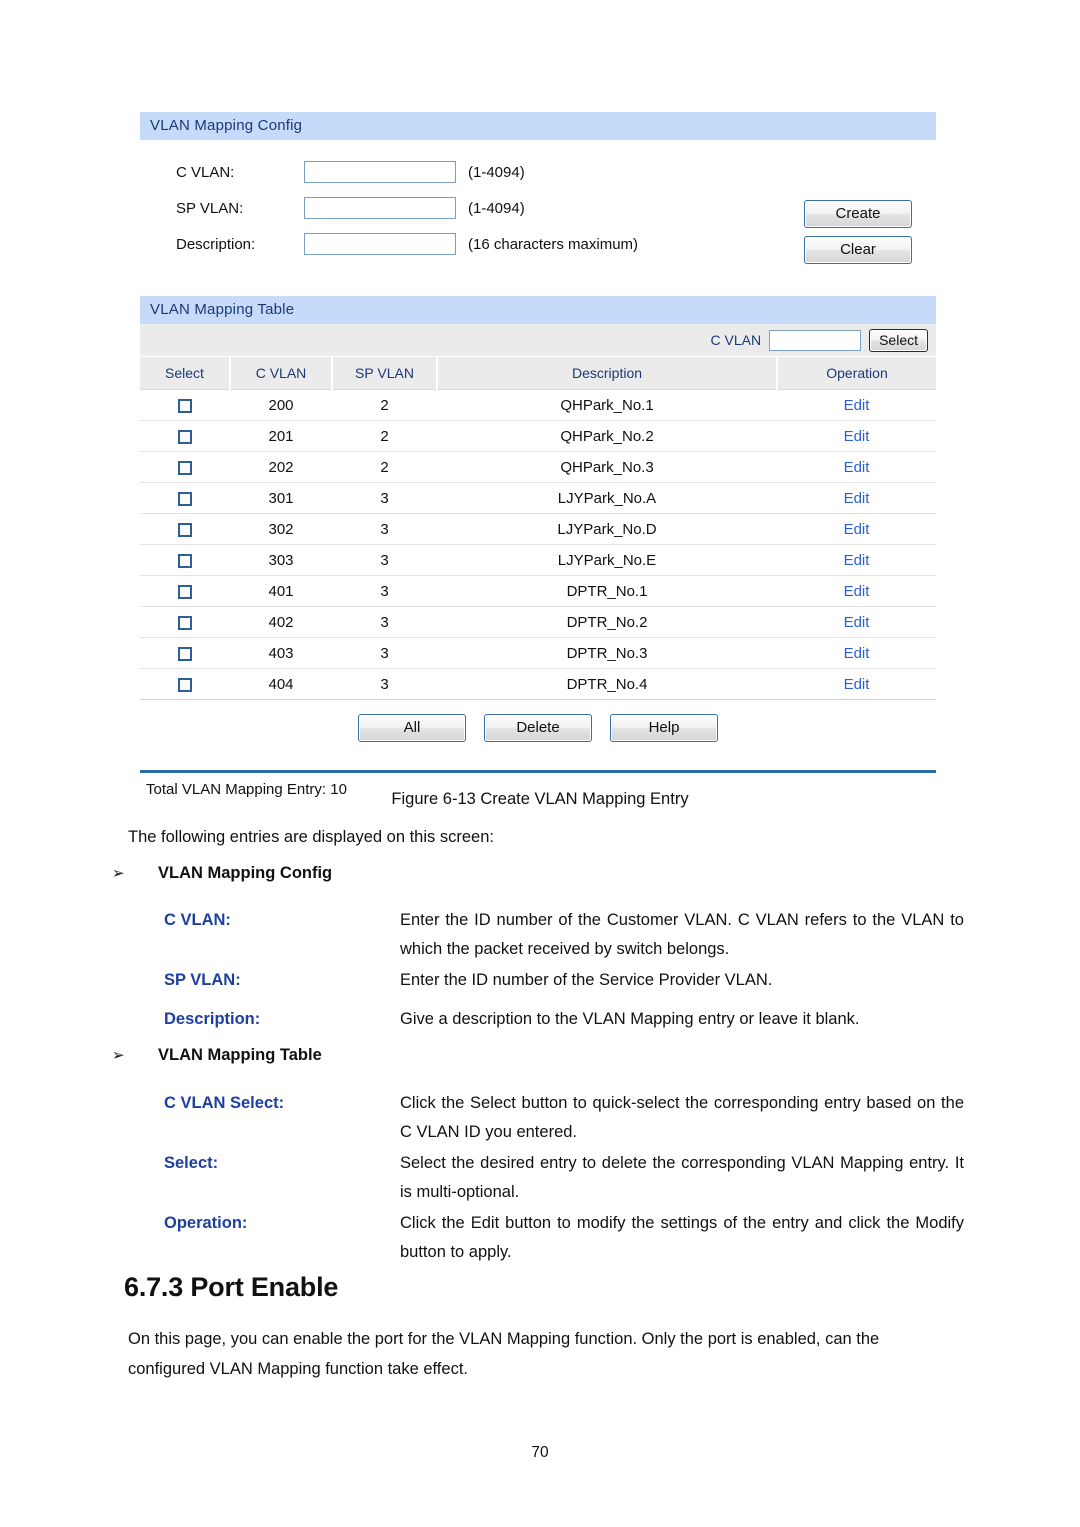 The width and height of the screenshot is (1080, 1527). I want to click on col-header-operation: Operation, so click(856, 373).